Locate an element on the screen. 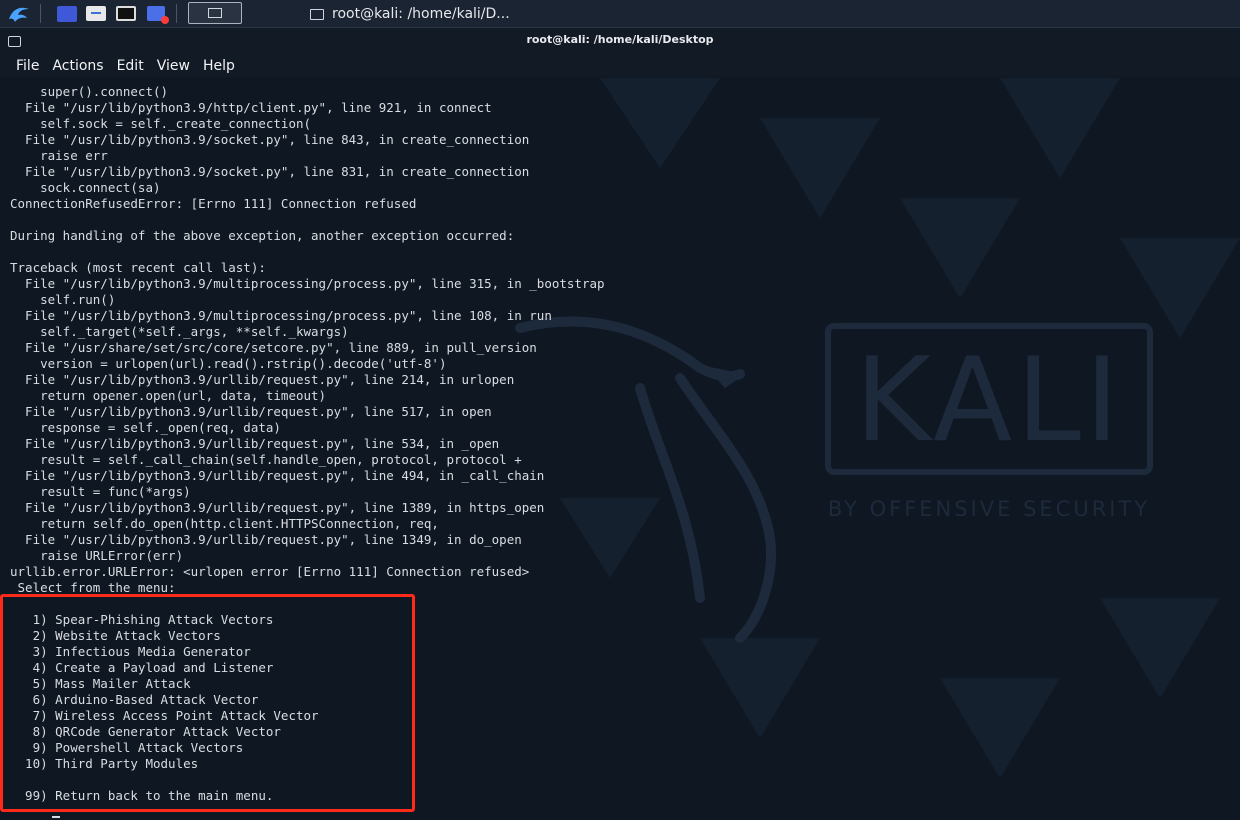 The height and width of the screenshot is (820, 1240). window-titlebar: root@kali: /home/kali/Desktop is located at coordinates (620, 41).